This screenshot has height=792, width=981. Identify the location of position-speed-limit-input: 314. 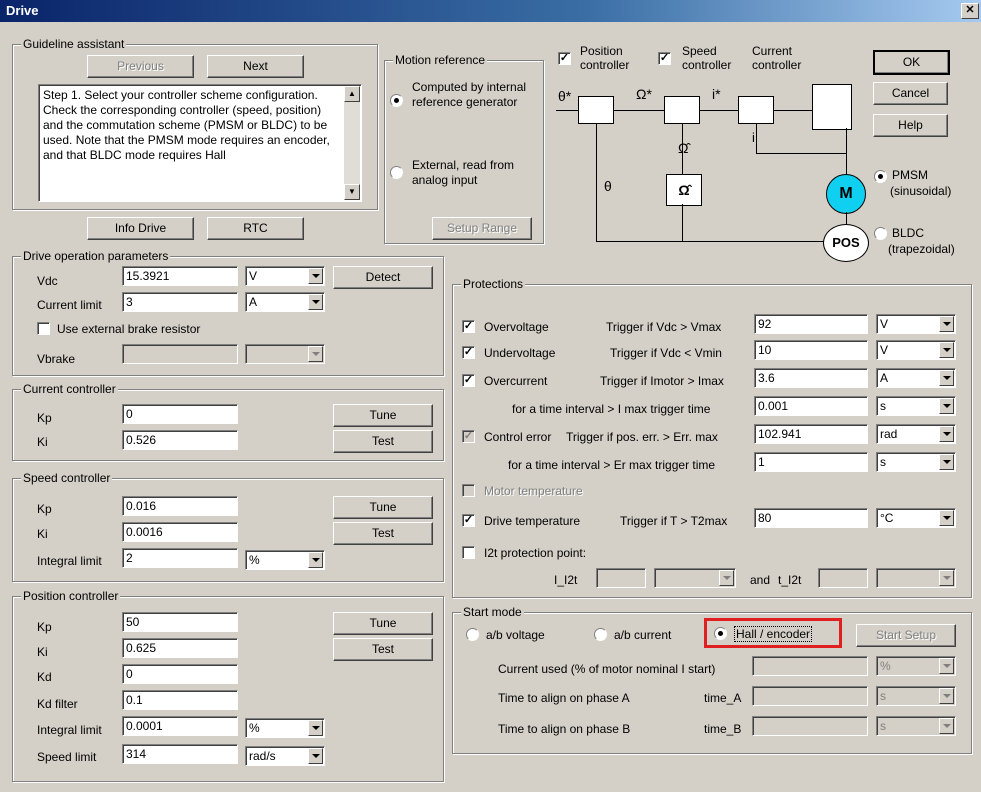
(180, 754).